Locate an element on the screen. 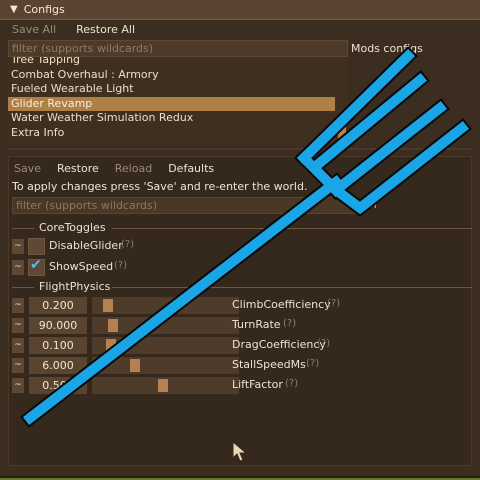 The height and width of the screenshot is (480, 480). mods-list-item: Extra Info is located at coordinates (178, 133).